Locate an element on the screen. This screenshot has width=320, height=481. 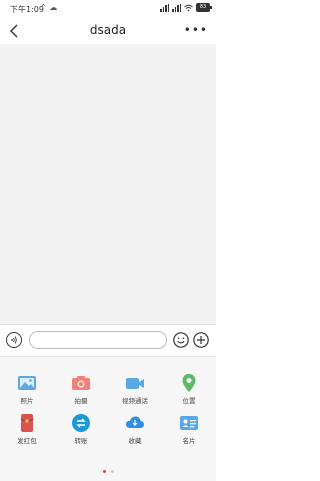
transfer-action: 转账 is located at coordinates (81, 429).